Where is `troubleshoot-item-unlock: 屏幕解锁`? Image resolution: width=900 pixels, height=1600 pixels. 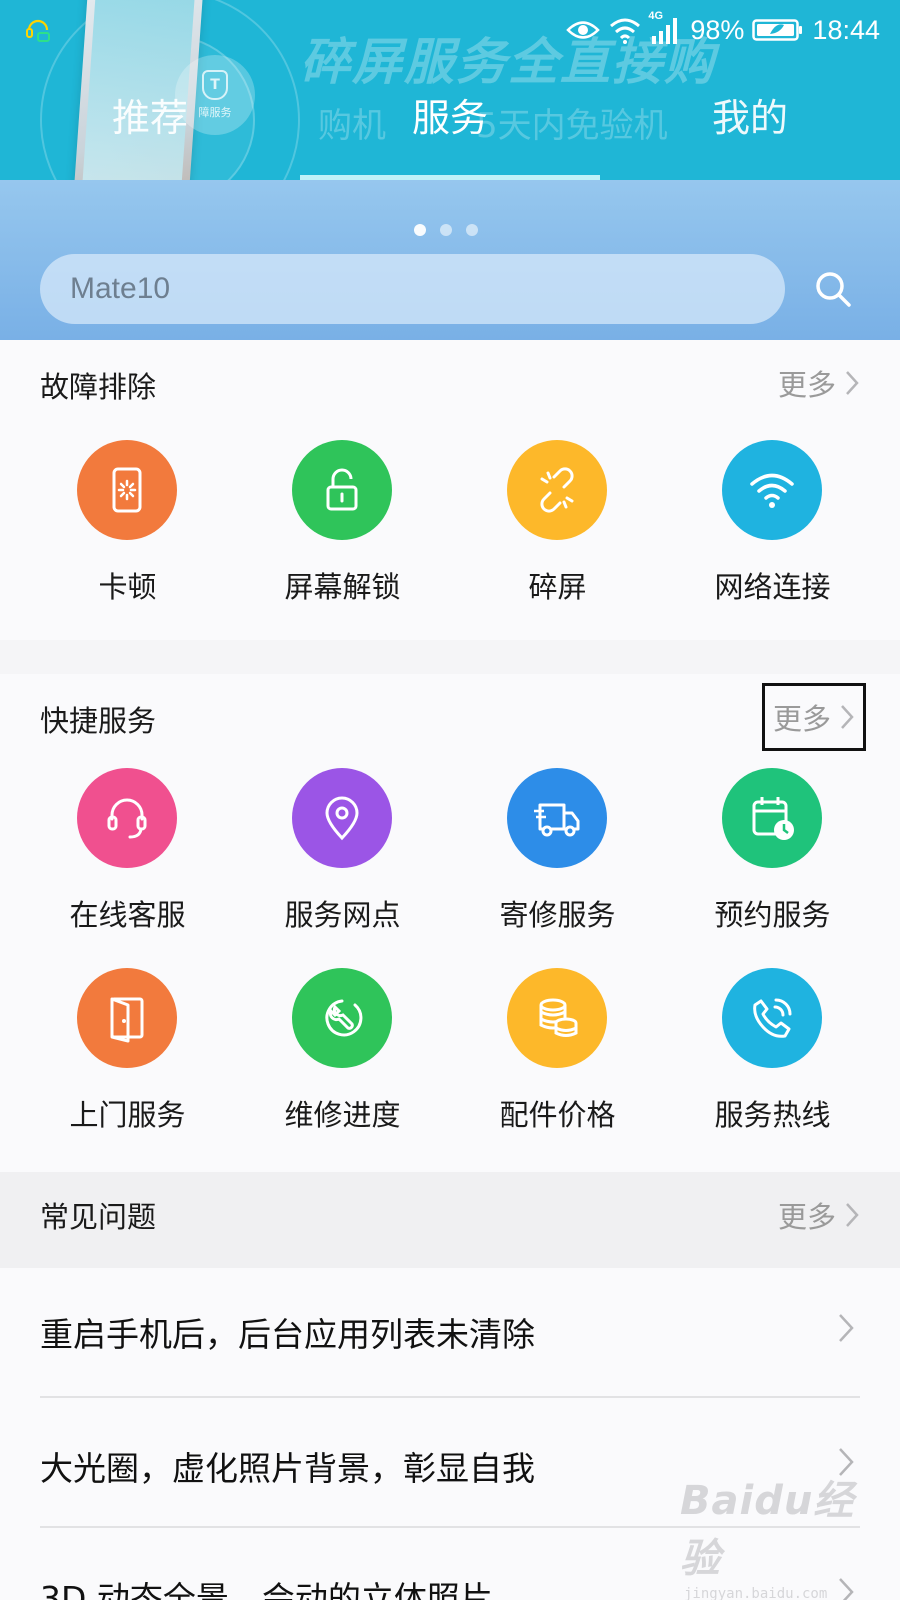 troubleshoot-item-unlock: 屏幕解锁 is located at coordinates (342, 540).